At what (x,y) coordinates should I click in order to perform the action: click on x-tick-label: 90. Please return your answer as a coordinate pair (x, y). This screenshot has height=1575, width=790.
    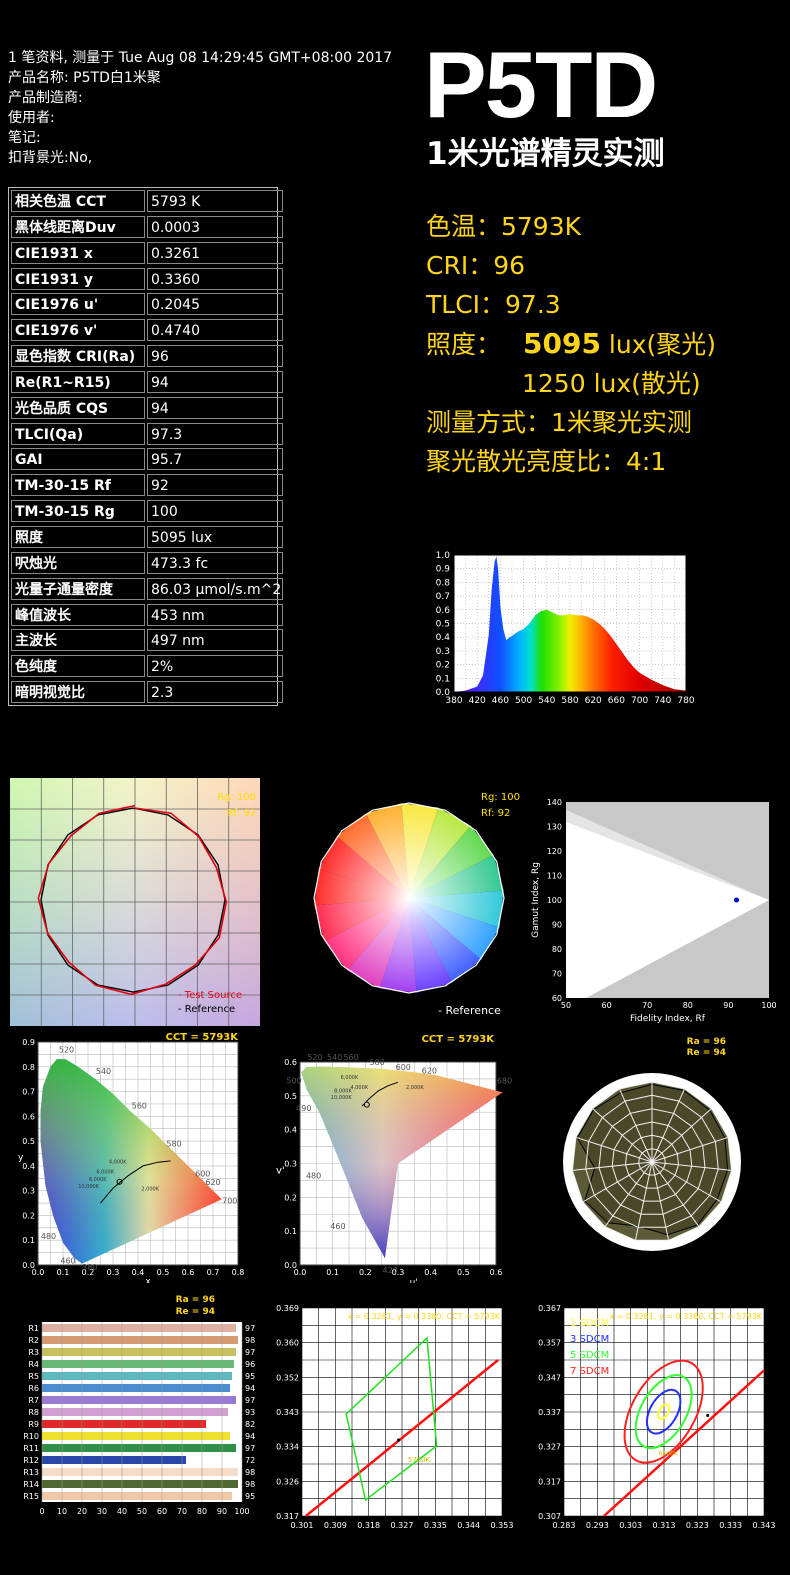
    Looking at the image, I should click on (728, 1005).